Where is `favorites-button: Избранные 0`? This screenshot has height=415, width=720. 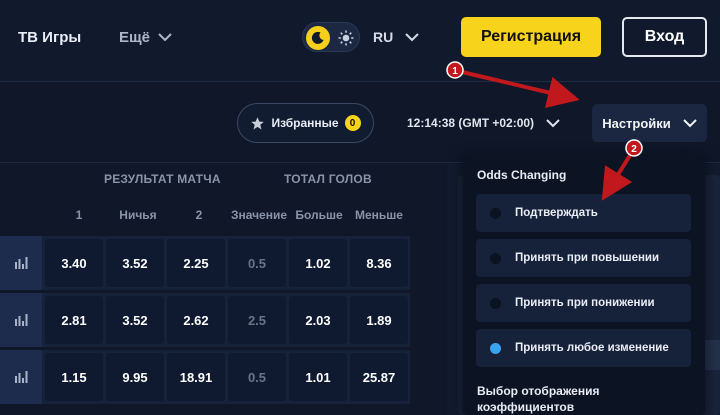
favorites-button: Избранные 0 is located at coordinates (305, 123).